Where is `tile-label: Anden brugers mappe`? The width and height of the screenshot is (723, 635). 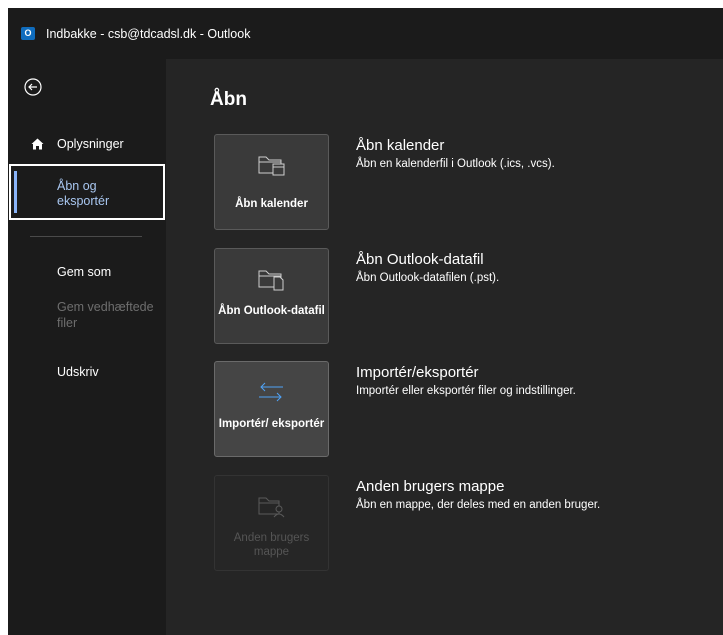
tile-label: Anden brugers mappe is located at coordinates (271, 545).